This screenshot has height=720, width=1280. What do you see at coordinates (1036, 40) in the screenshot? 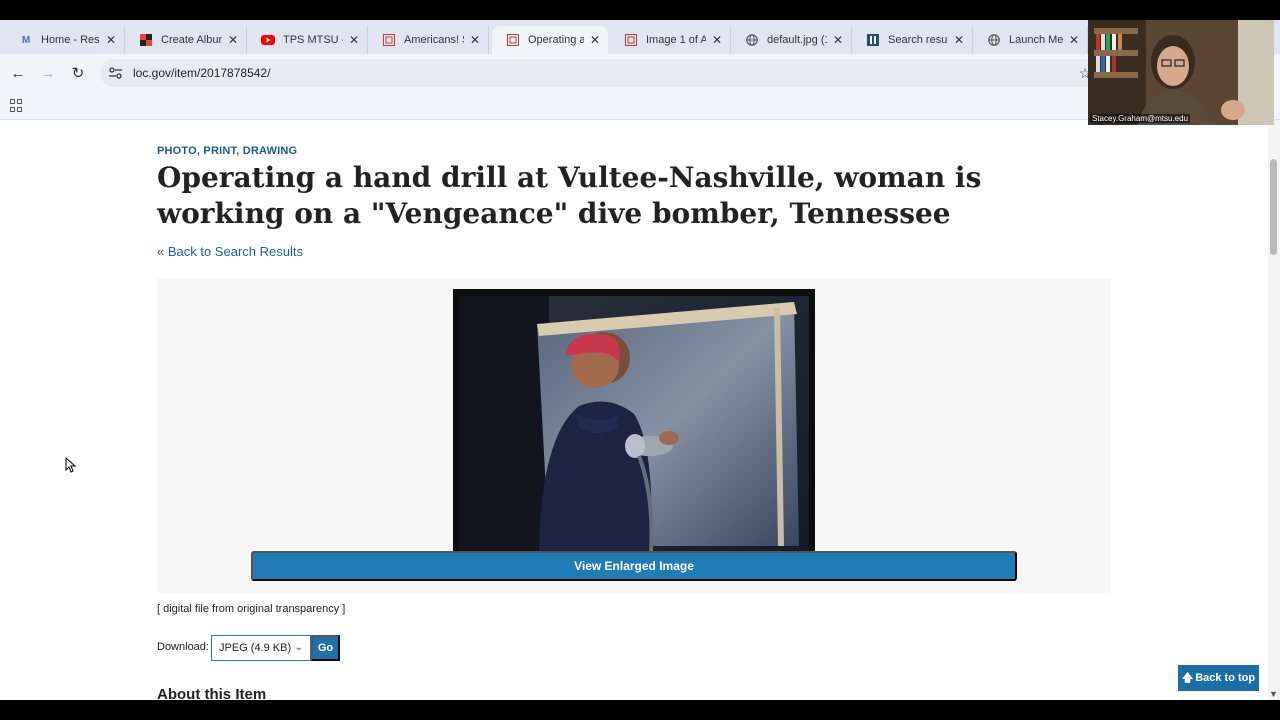
I see `tab-title: Launch Meeti` at bounding box center [1036, 40].